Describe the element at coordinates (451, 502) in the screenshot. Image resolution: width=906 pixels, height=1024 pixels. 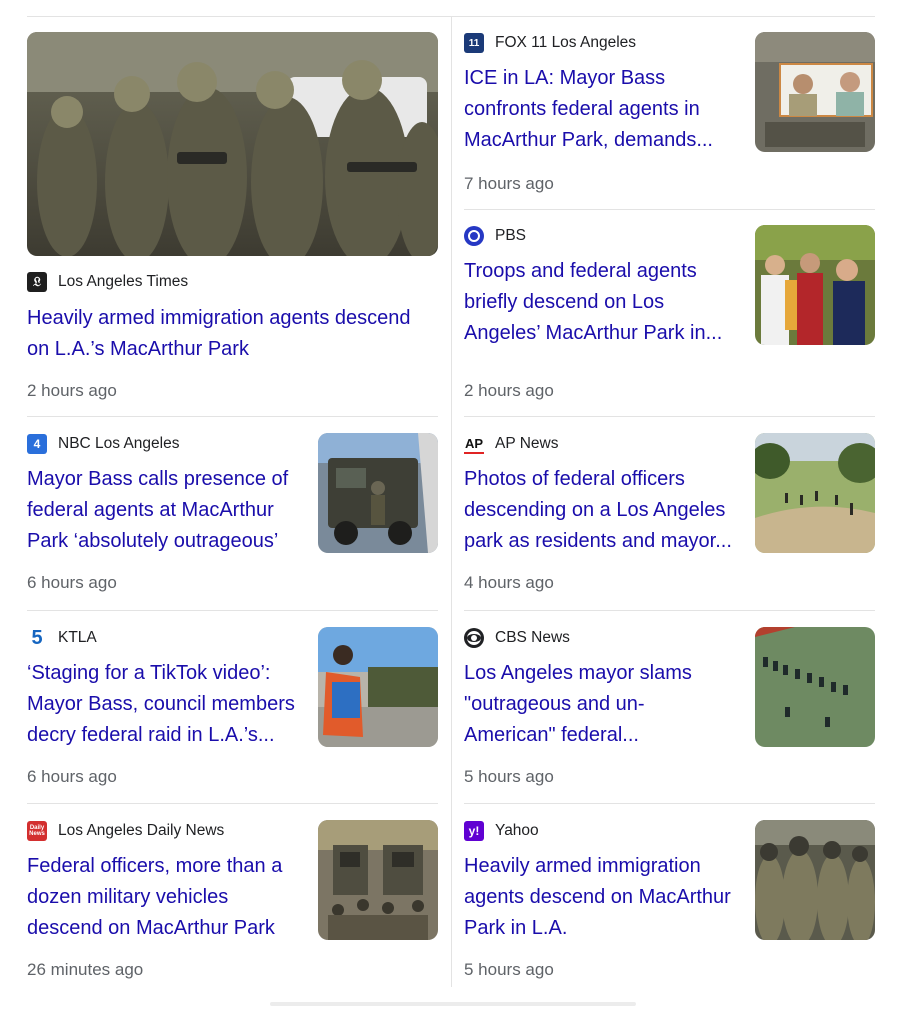
I see `column-divider` at that location.